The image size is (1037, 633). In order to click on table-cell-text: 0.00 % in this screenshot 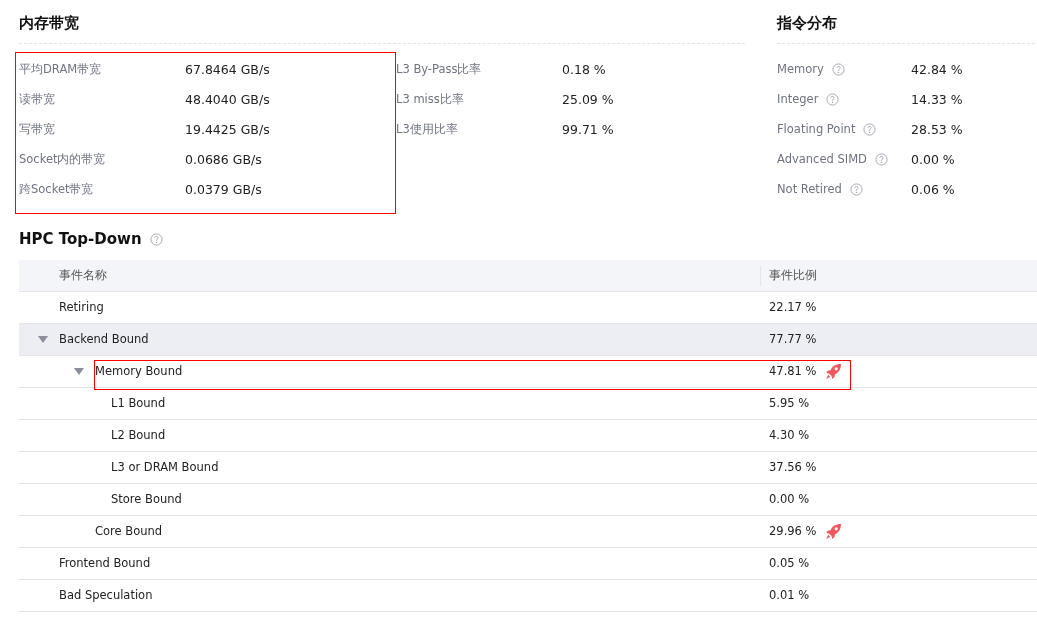, I will do `click(789, 499)`.